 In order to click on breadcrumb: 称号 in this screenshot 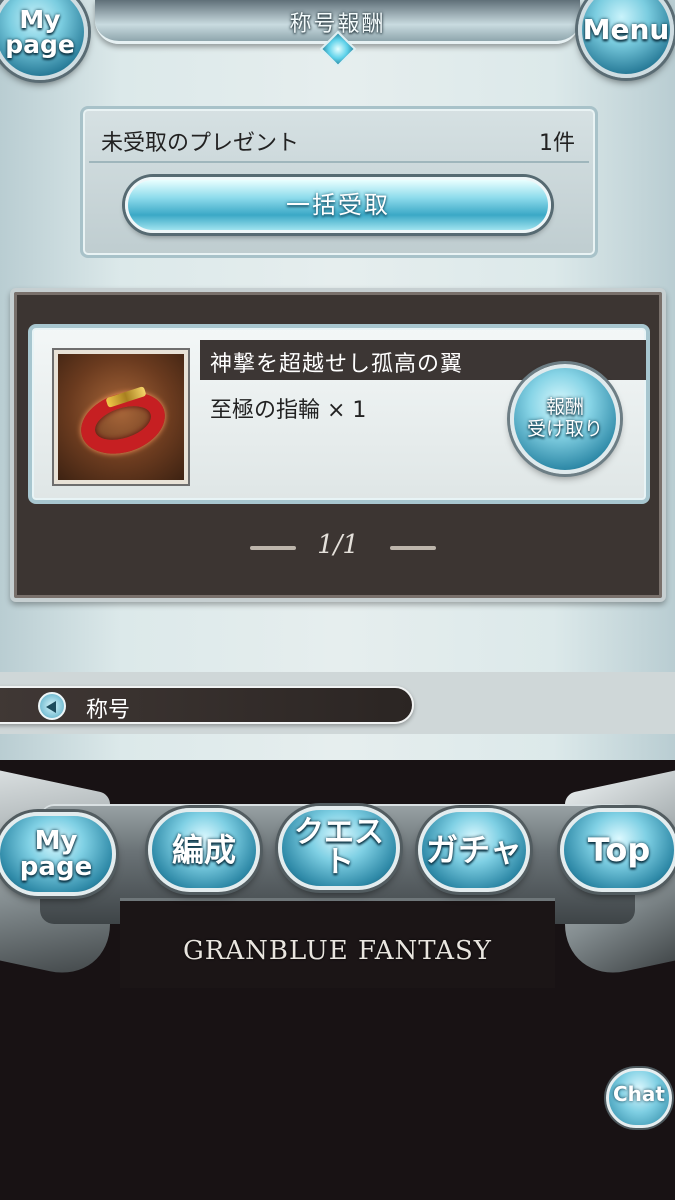, I will do `click(207, 705)`.